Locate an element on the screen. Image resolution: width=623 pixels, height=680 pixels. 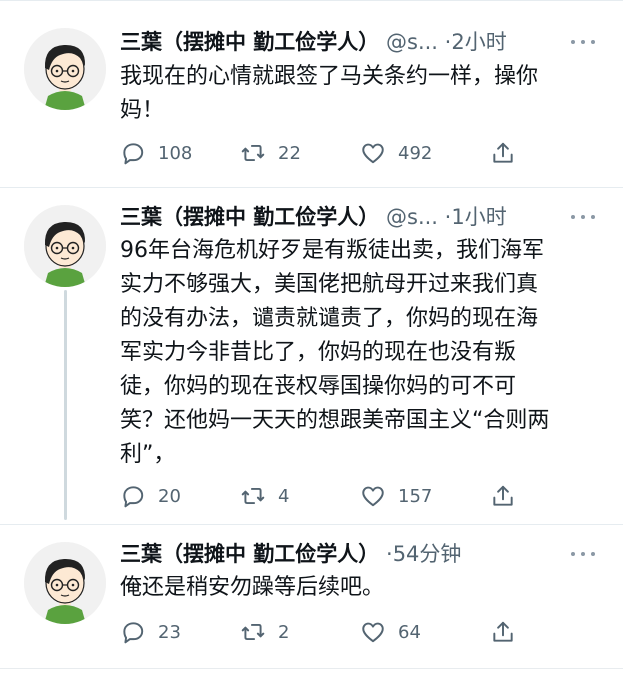
tweet-header: 三葉（摆摊中 勤工俭学人） @s... ·2小时 is located at coordinates (340, 42).